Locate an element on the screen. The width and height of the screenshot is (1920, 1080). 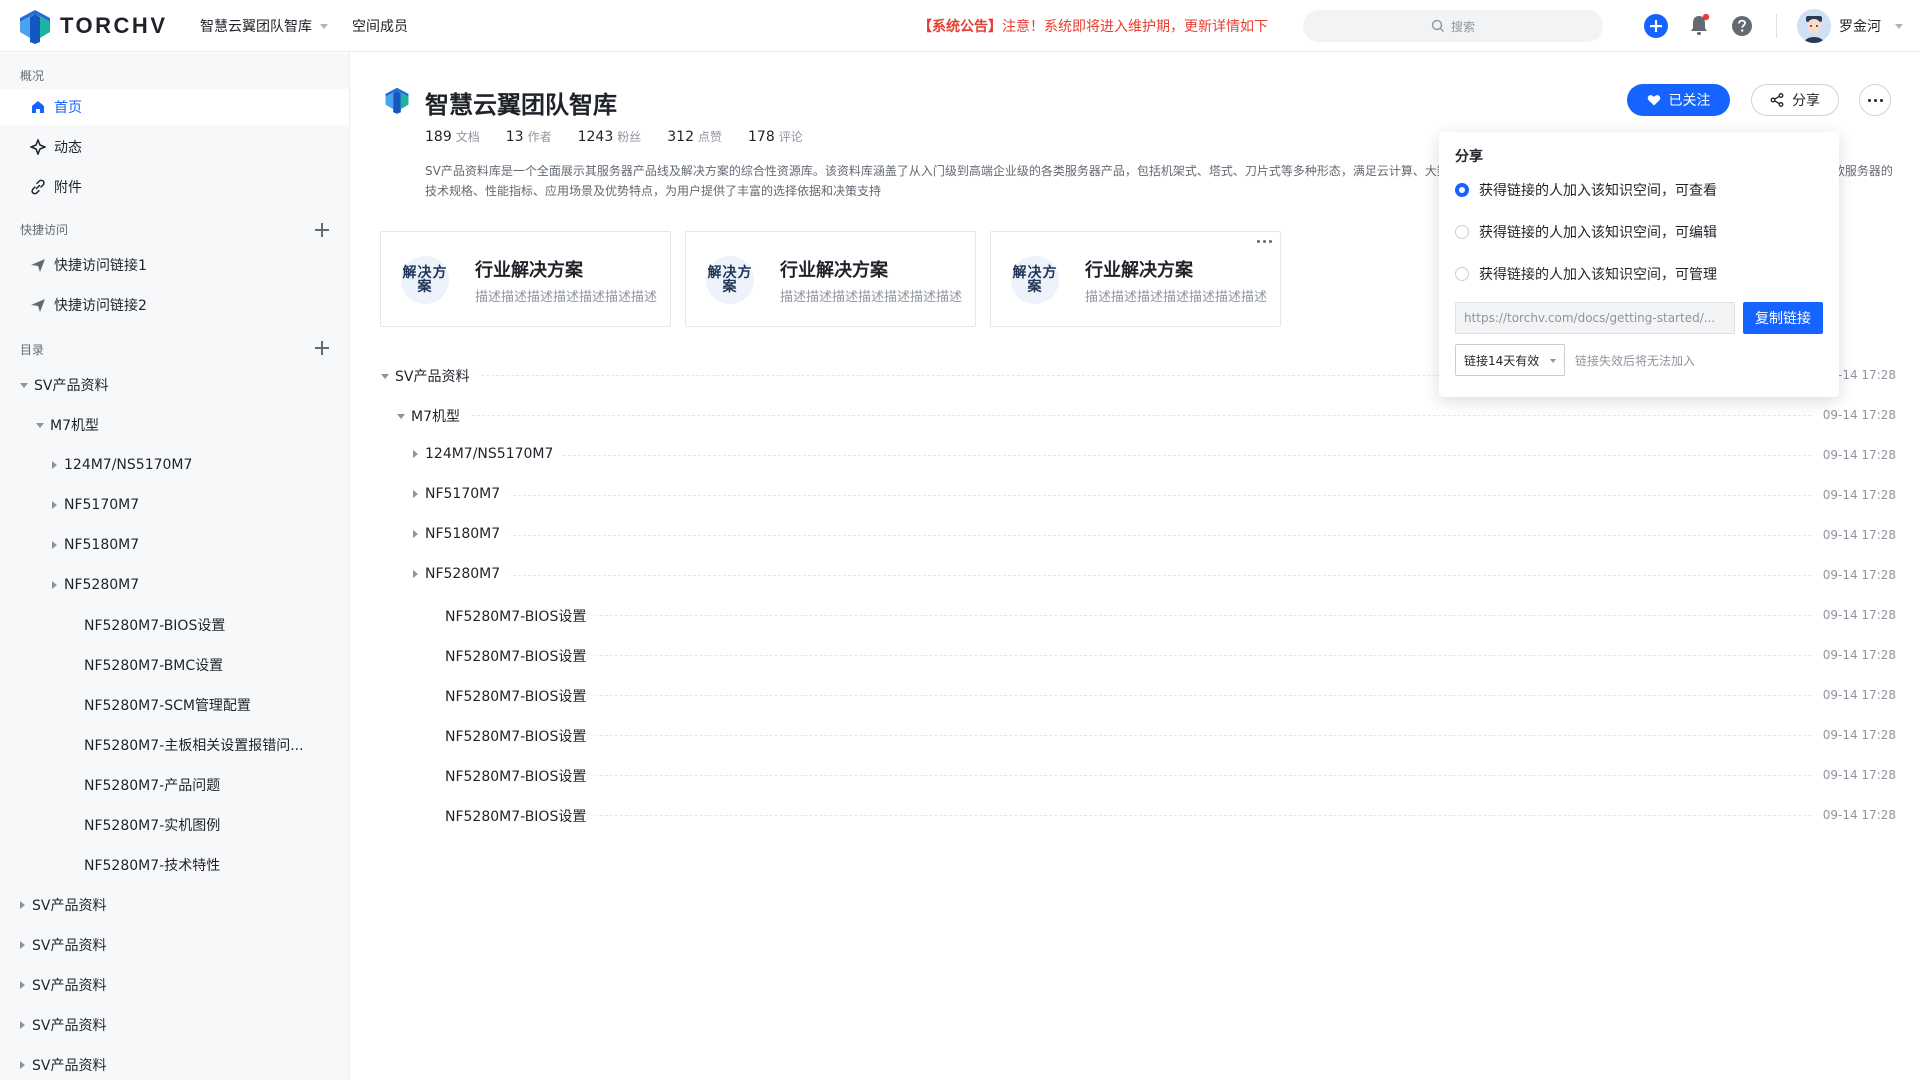
row-divider is located at coordinates (1170, 615).